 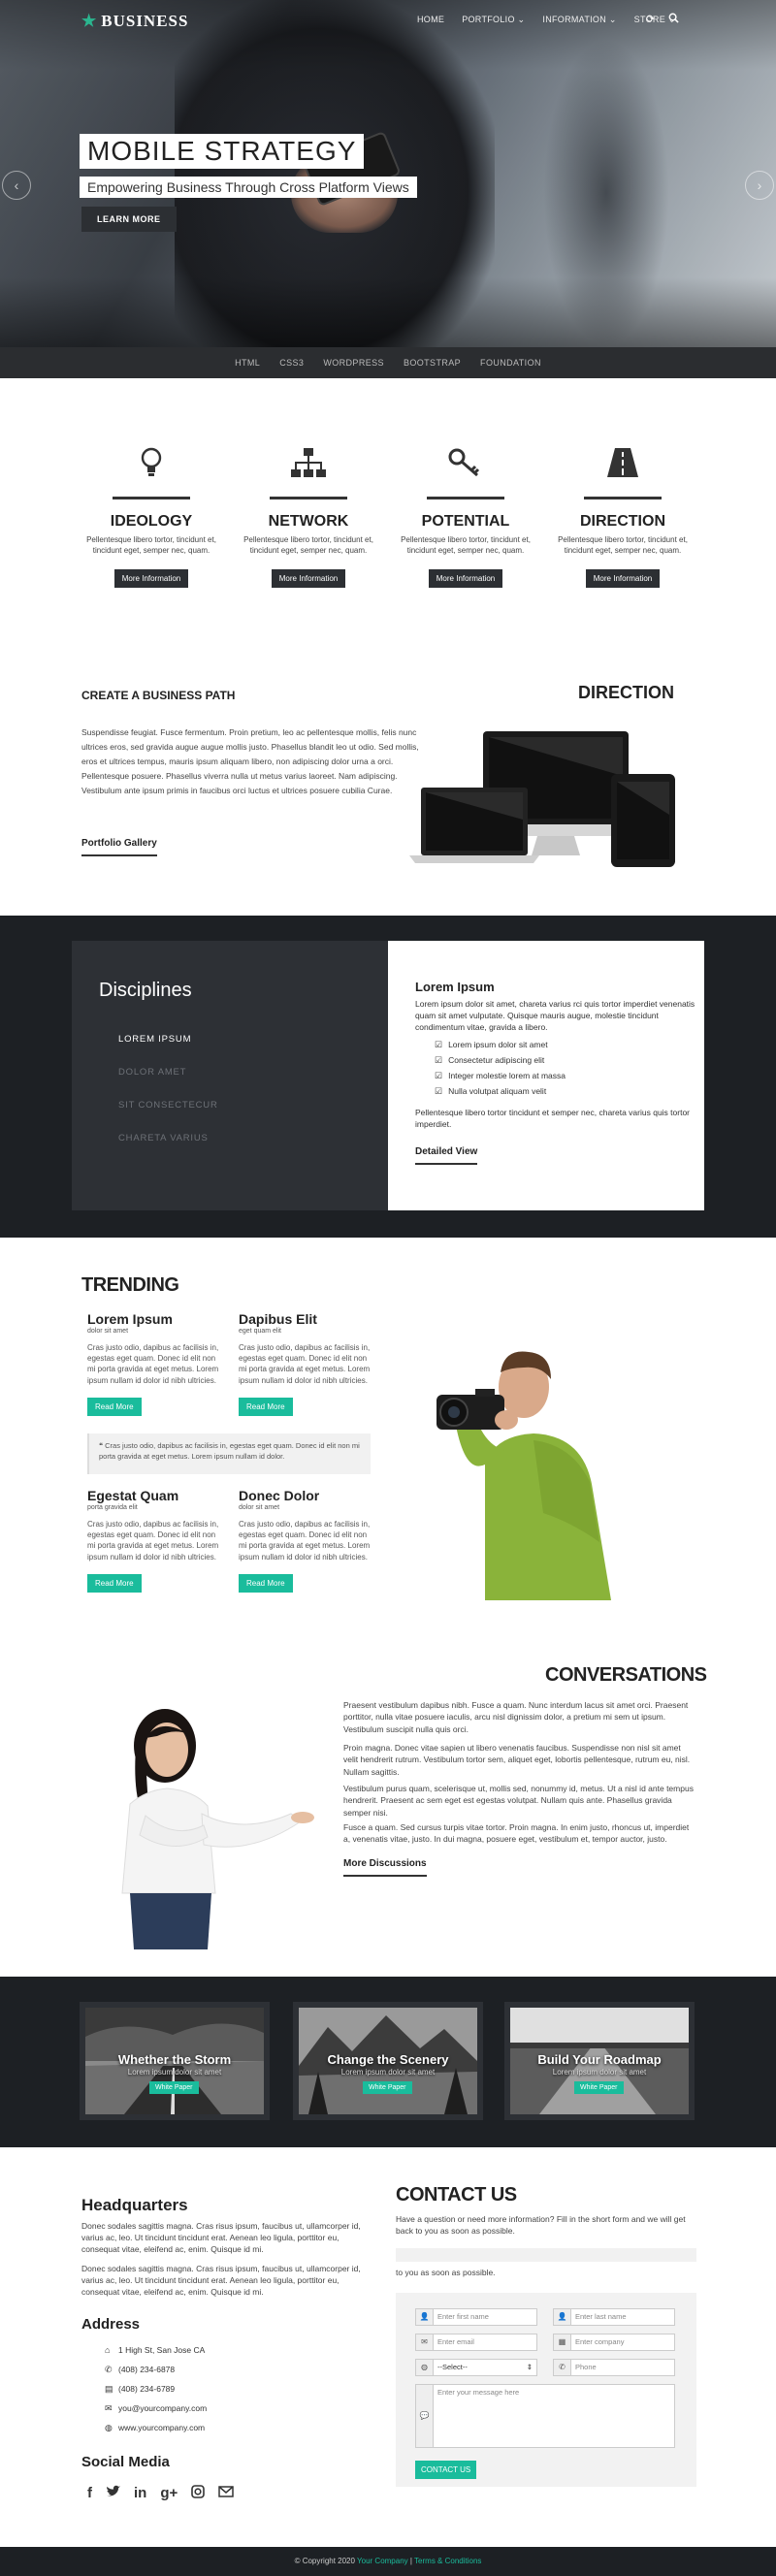 I want to click on hero-title: MOBILE STRATEGY, so click(x=222, y=151).